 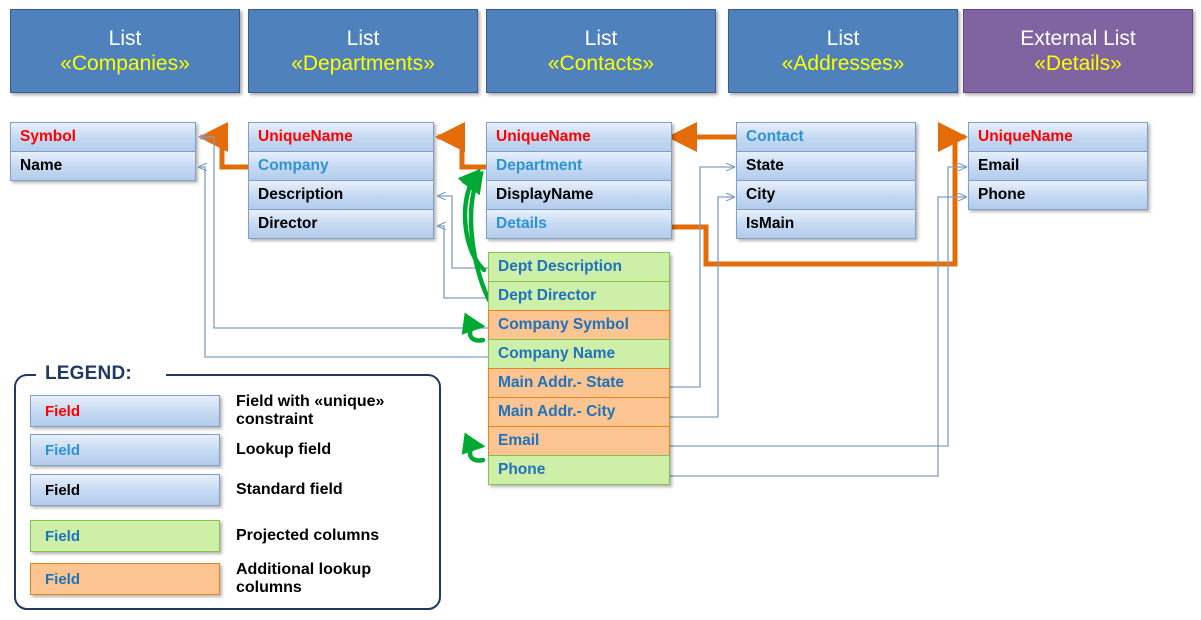 I want to click on list-header-contacts: List «Contacts», so click(x=601, y=51).